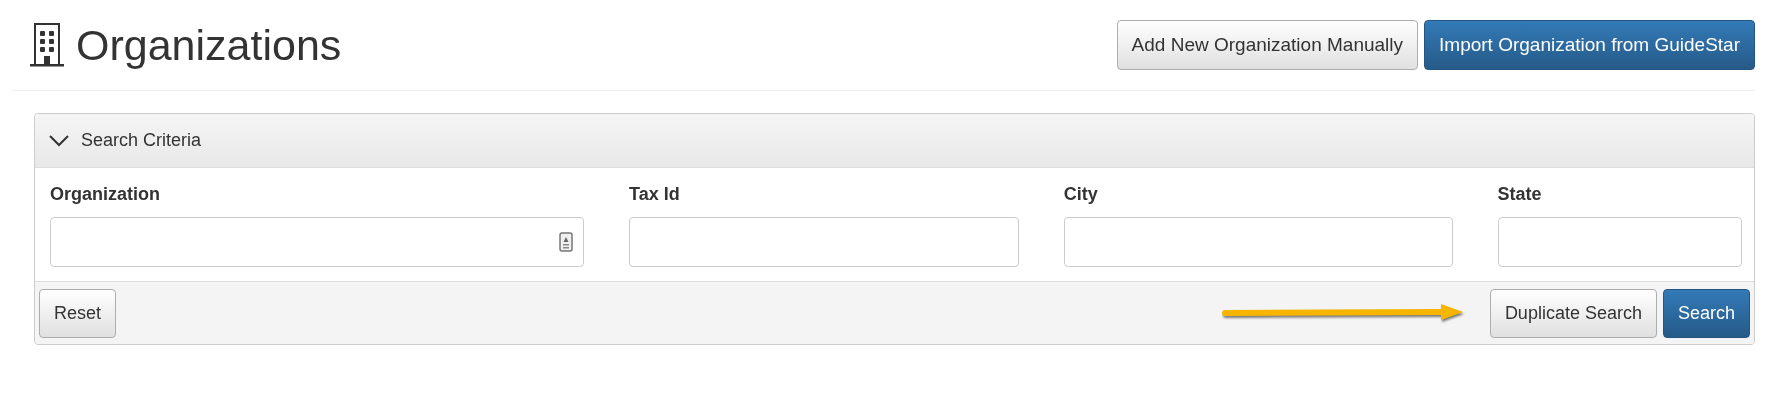 The image size is (1787, 401). I want to click on field-label: City, so click(1081, 194).